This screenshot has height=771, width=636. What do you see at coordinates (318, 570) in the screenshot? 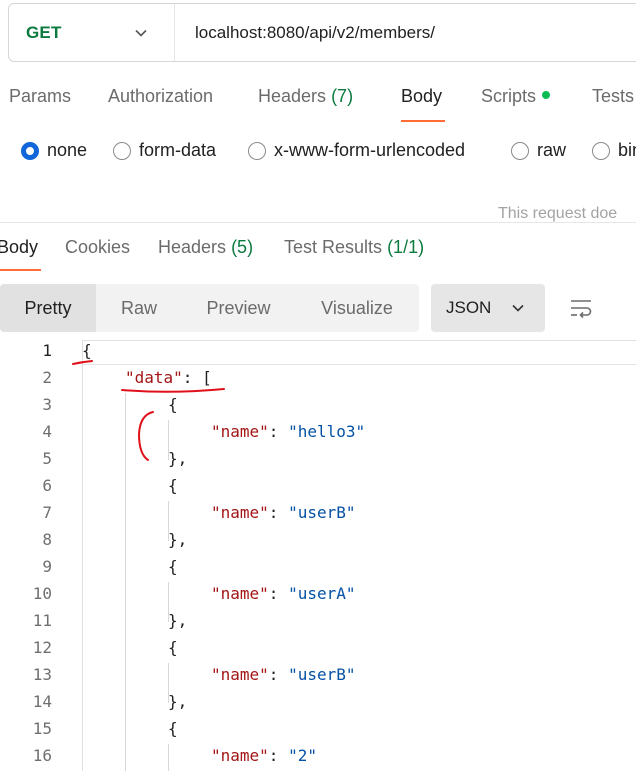
I see `code-line: 9{` at bounding box center [318, 570].